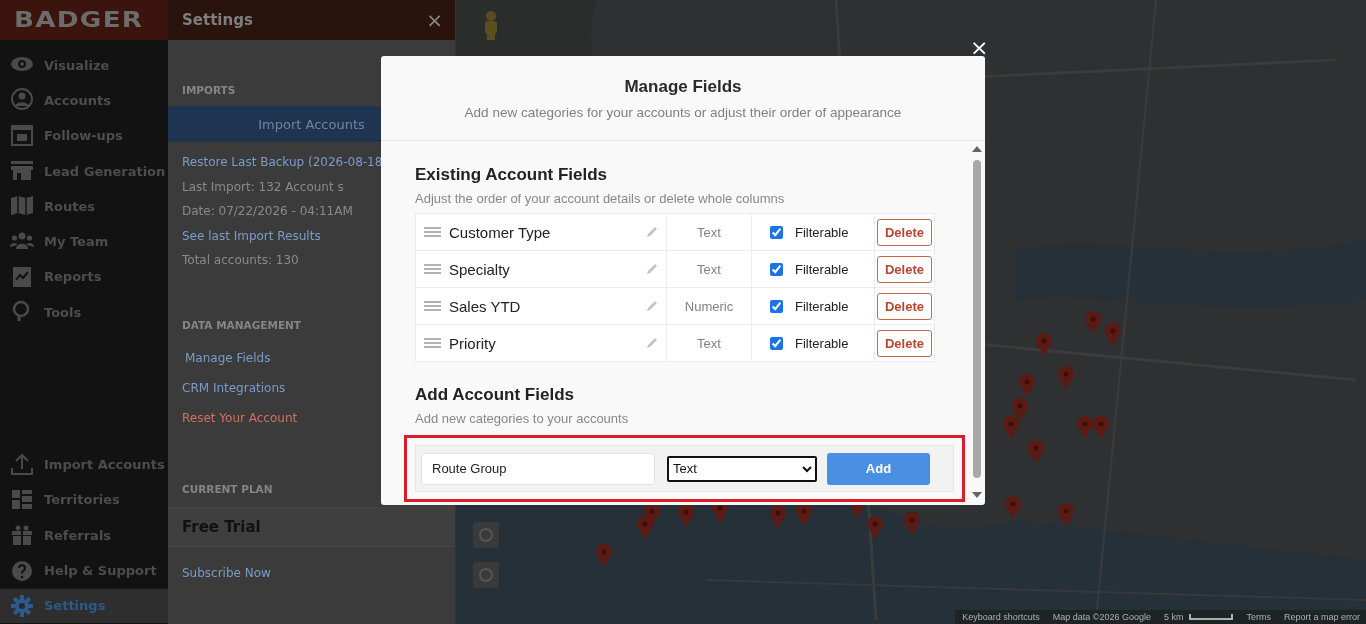 Image resolution: width=1366 pixels, height=624 pixels. What do you see at coordinates (263, 187) in the screenshot?
I see `info-text: Last Import: 132 Account s` at bounding box center [263, 187].